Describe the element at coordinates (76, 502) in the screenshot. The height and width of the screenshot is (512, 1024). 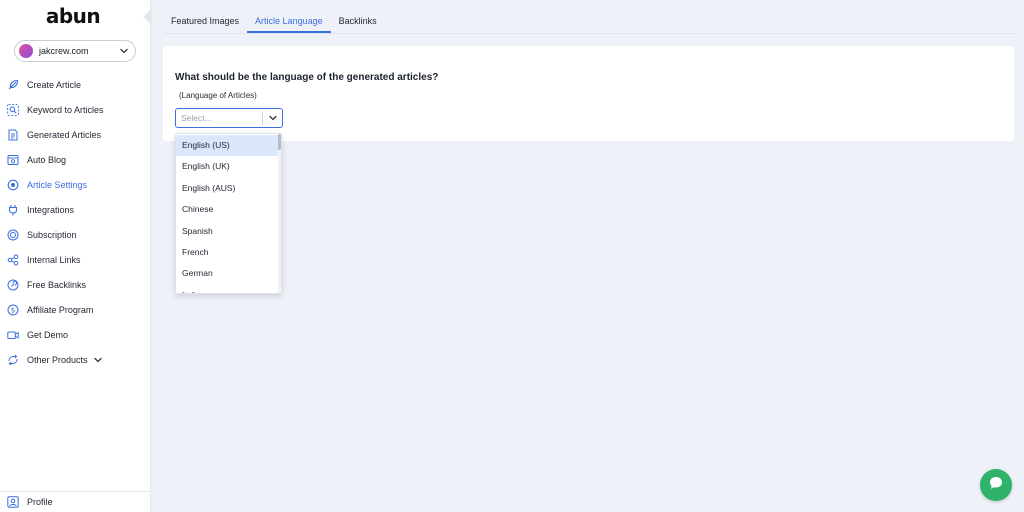
I see `sidebar-item-profile: Profile` at that location.